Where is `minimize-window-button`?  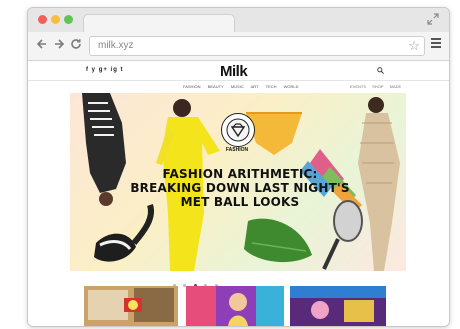
minimize-window-button is located at coordinates (55, 19).